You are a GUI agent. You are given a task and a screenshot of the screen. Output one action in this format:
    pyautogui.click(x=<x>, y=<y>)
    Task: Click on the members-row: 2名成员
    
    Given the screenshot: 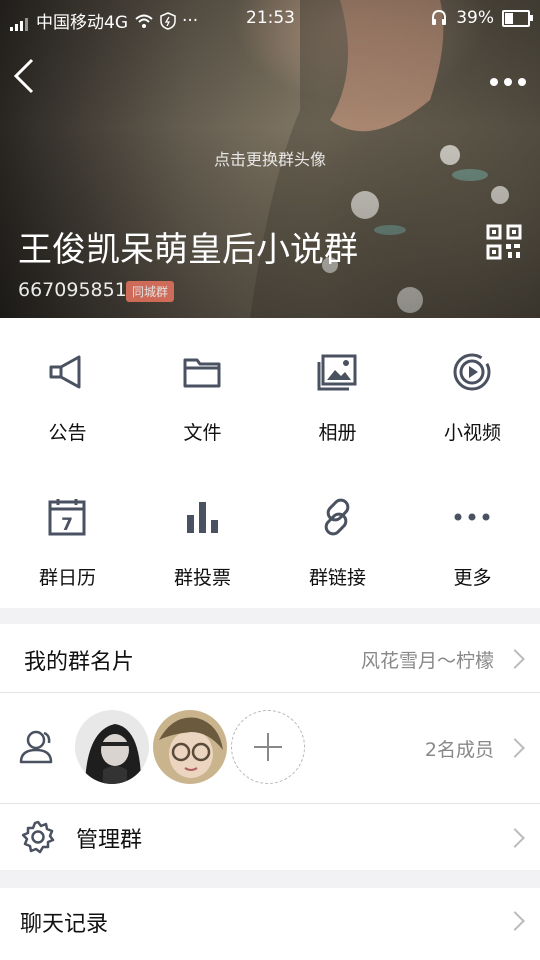 What is the action you would take?
    pyautogui.click(x=270, y=748)
    